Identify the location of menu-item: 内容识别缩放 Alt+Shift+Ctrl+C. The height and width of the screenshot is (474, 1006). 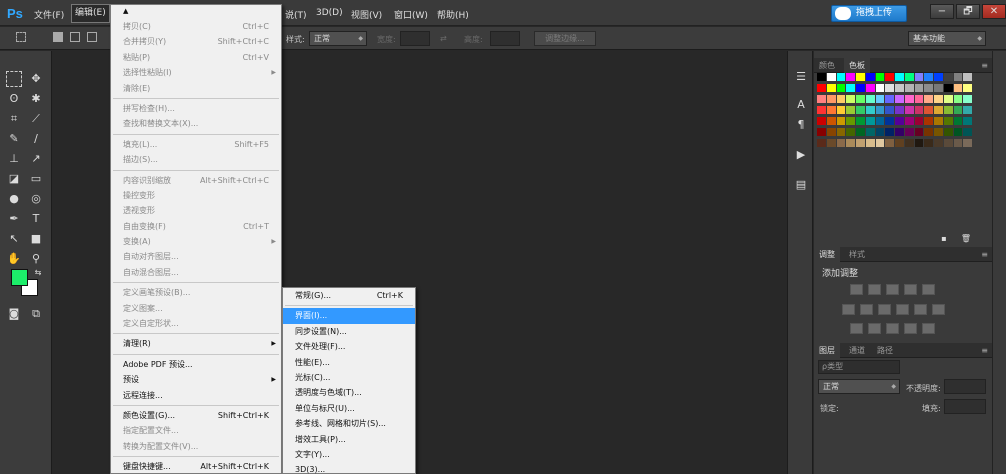
(196, 180).